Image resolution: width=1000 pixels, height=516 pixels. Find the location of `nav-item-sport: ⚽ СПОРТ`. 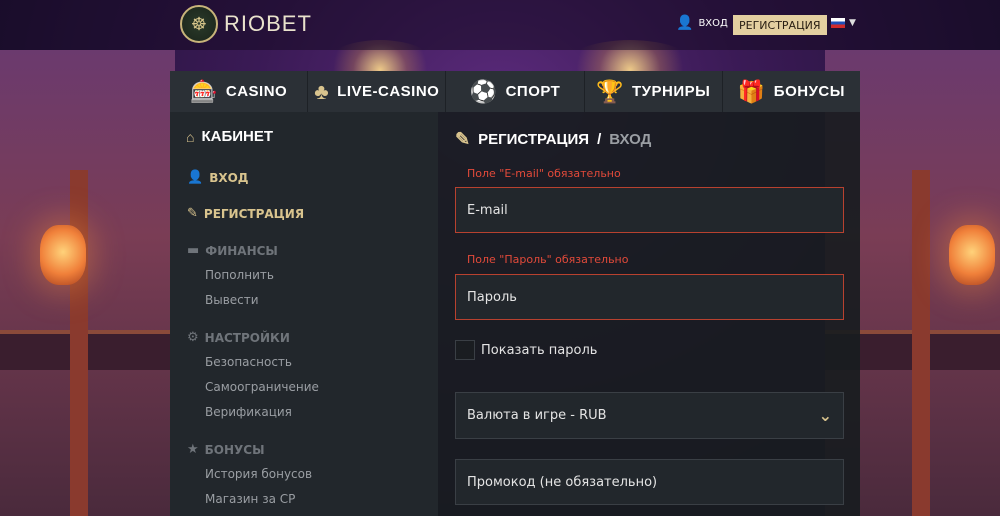

nav-item-sport: ⚽ СПОРТ is located at coordinates (515, 91).